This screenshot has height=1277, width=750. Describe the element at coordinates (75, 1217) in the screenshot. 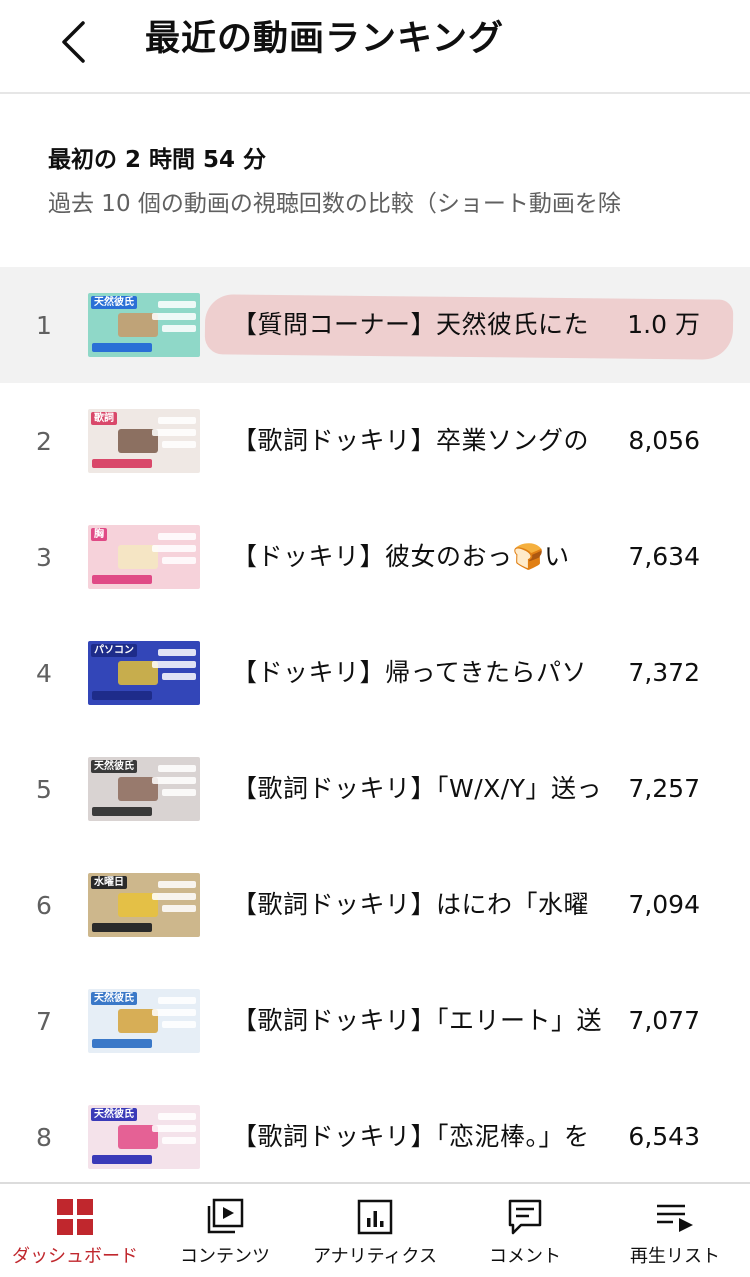

I see `dashboard-icon` at that location.